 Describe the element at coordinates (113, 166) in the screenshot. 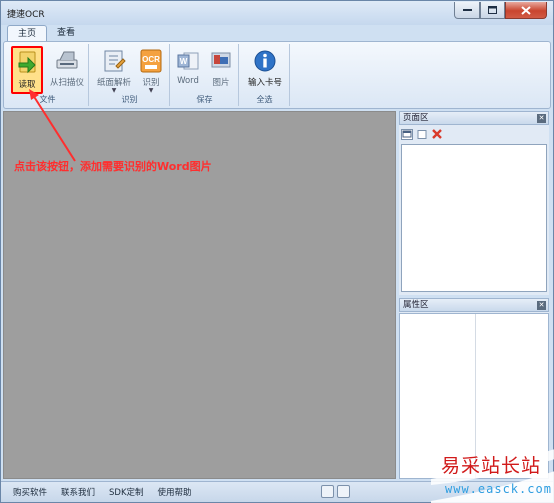

I see `annotation-text: 点击该按钮，添加需要识别的Word图片` at that location.